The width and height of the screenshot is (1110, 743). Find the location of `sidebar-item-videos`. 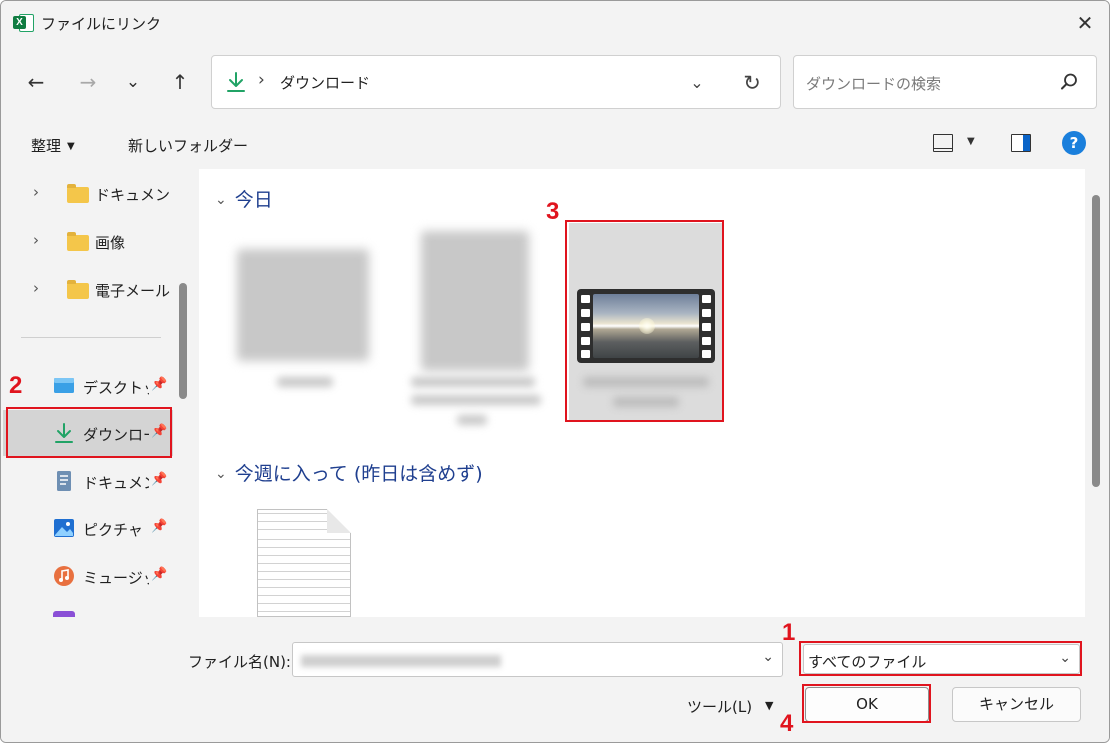

sidebar-item-videos is located at coordinates (88, 609).